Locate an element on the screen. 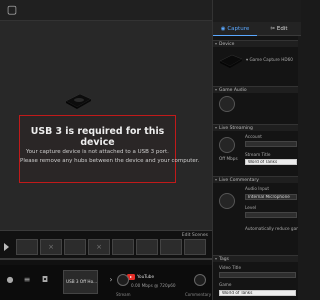 This screenshot has height=300, width=320. camera-icon: ◘ is located at coordinates (45, 280).